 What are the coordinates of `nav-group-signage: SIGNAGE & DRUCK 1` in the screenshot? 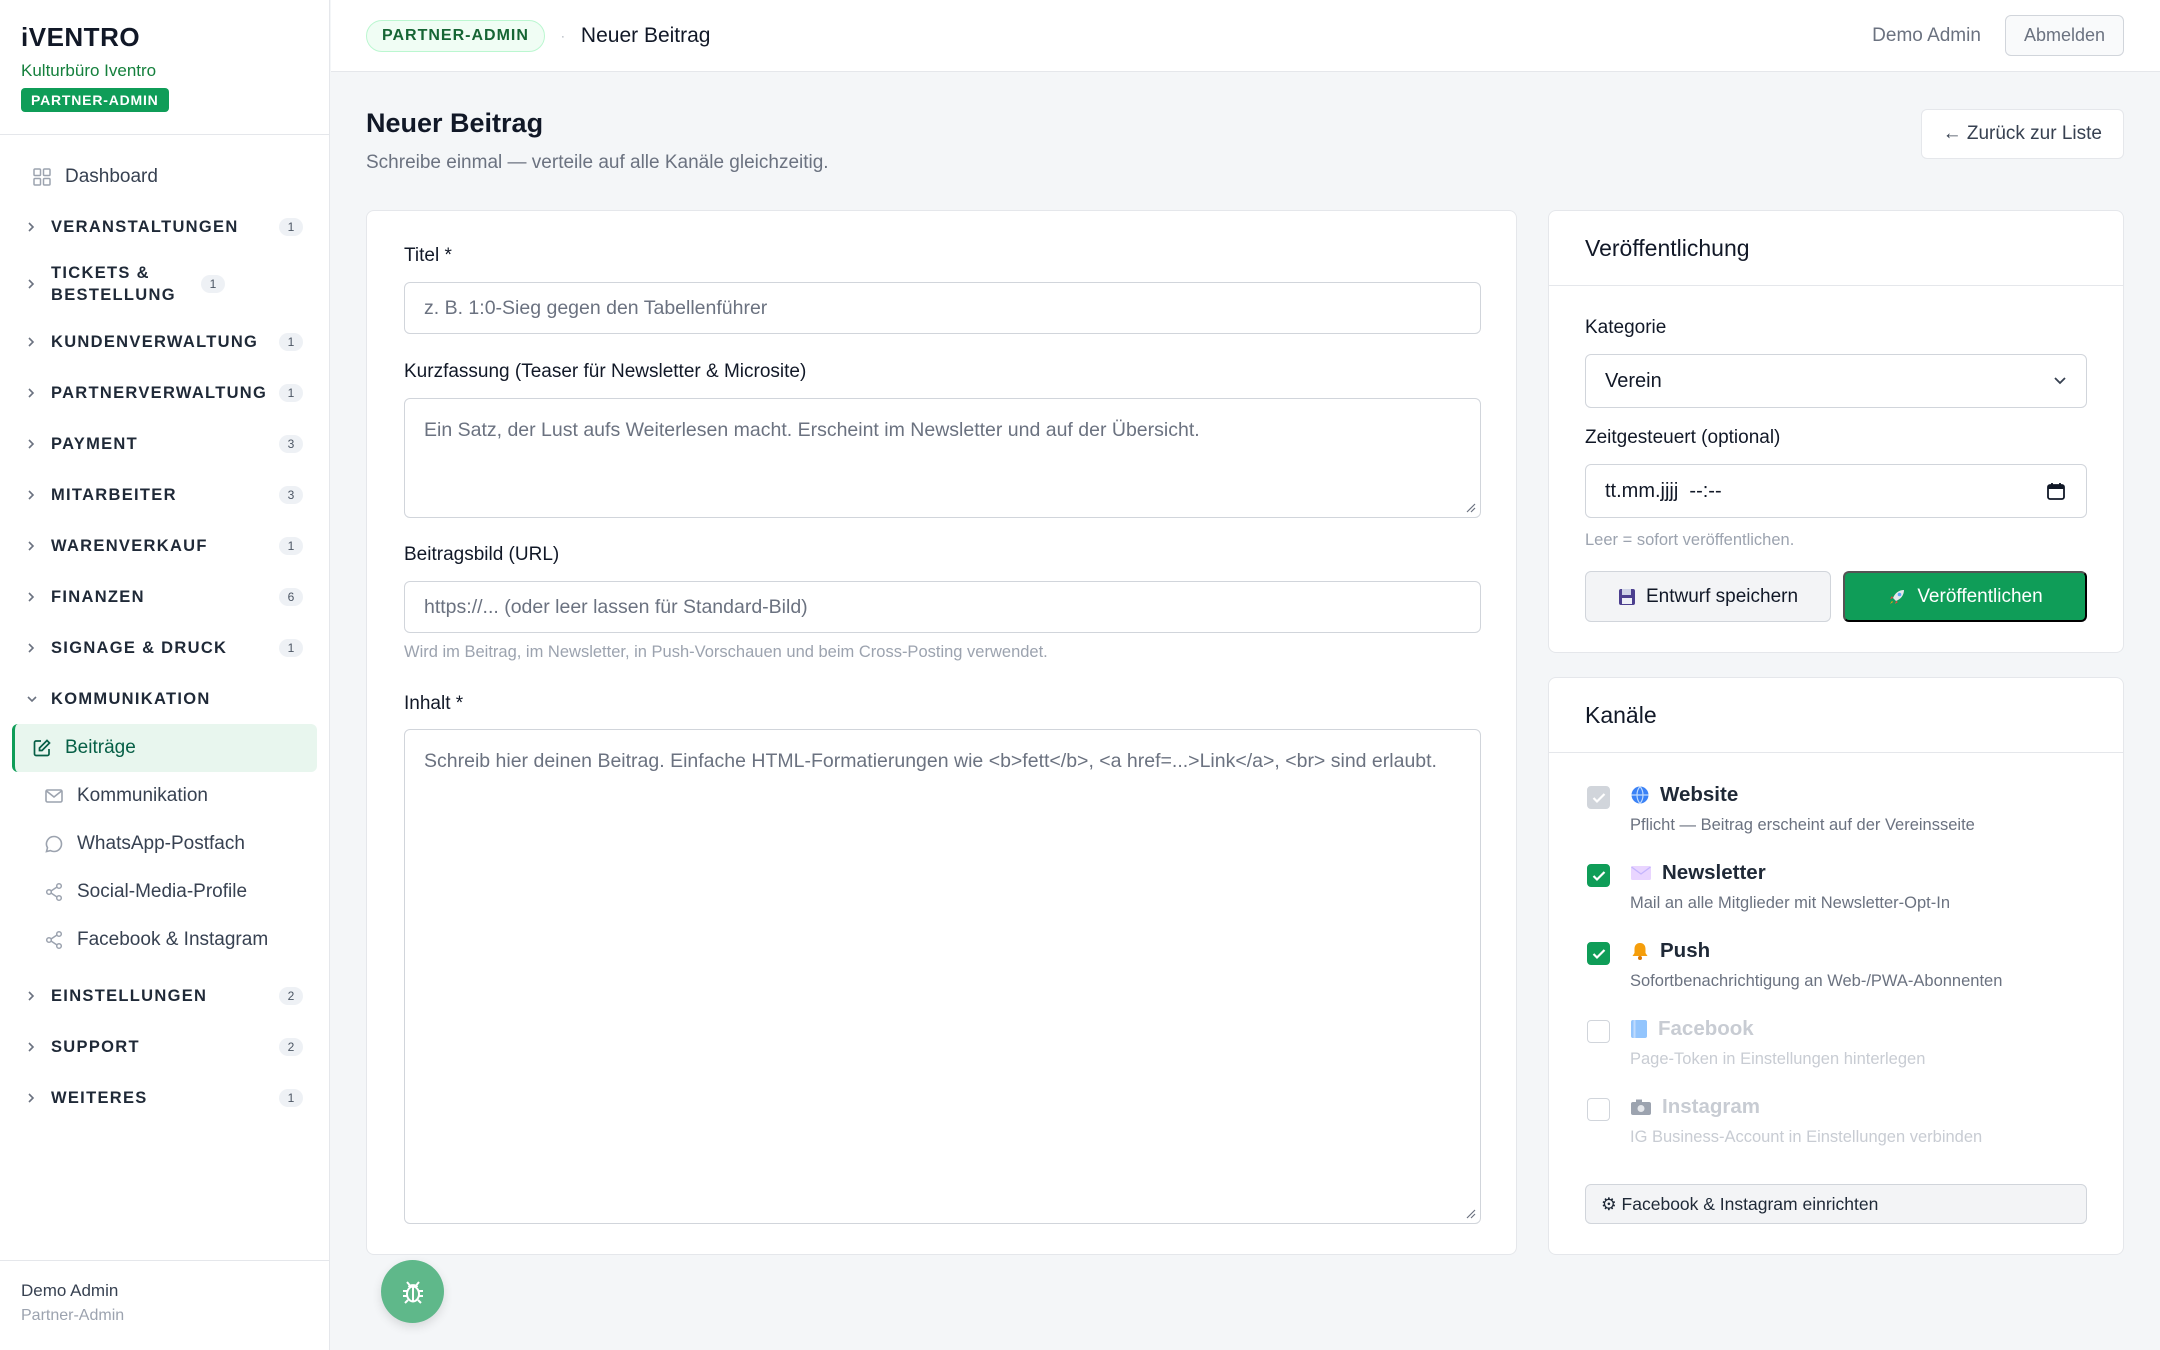 It's located at (164, 647).